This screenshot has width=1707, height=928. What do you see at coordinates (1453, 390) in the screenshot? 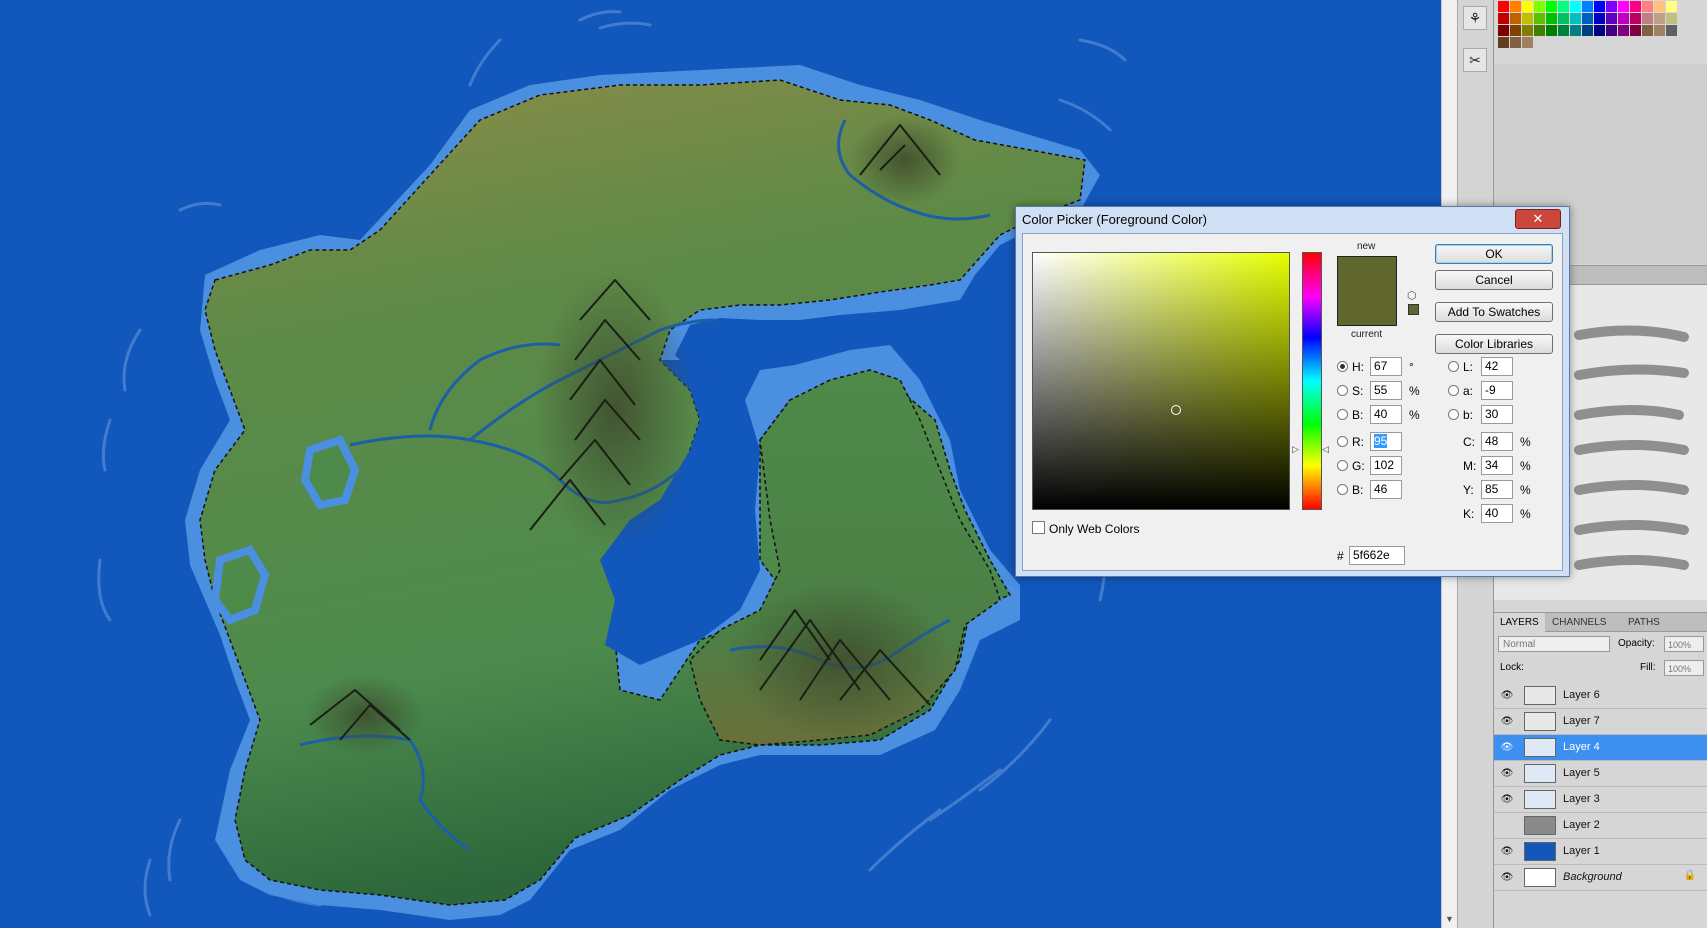
I see `lab-a-radio` at bounding box center [1453, 390].